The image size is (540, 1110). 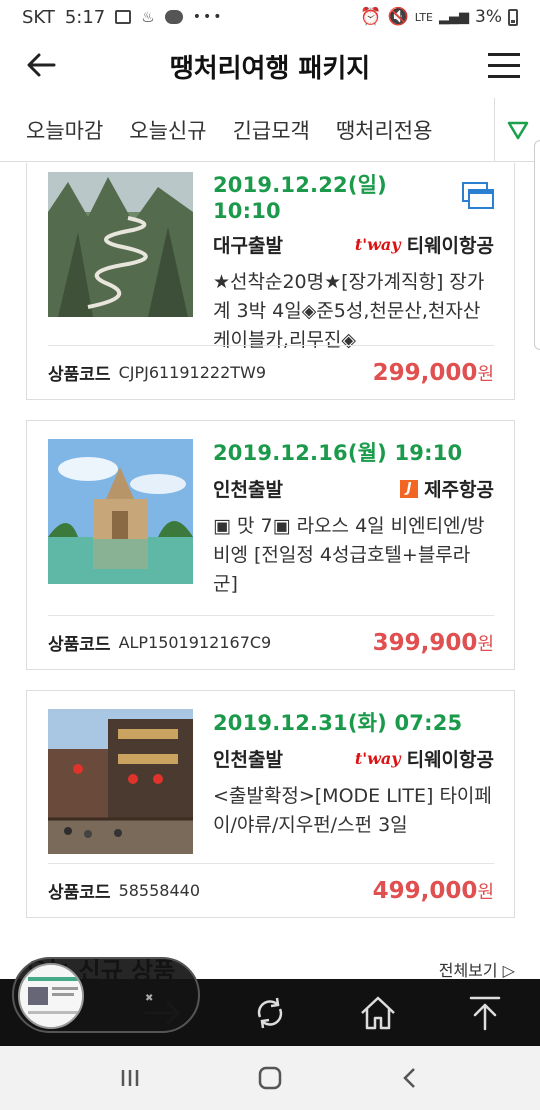 I want to click on product-description: <출발확정>[MODE LITE] 타이페이/야류/지우펀/스펀 3일, so click(x=352, y=810).